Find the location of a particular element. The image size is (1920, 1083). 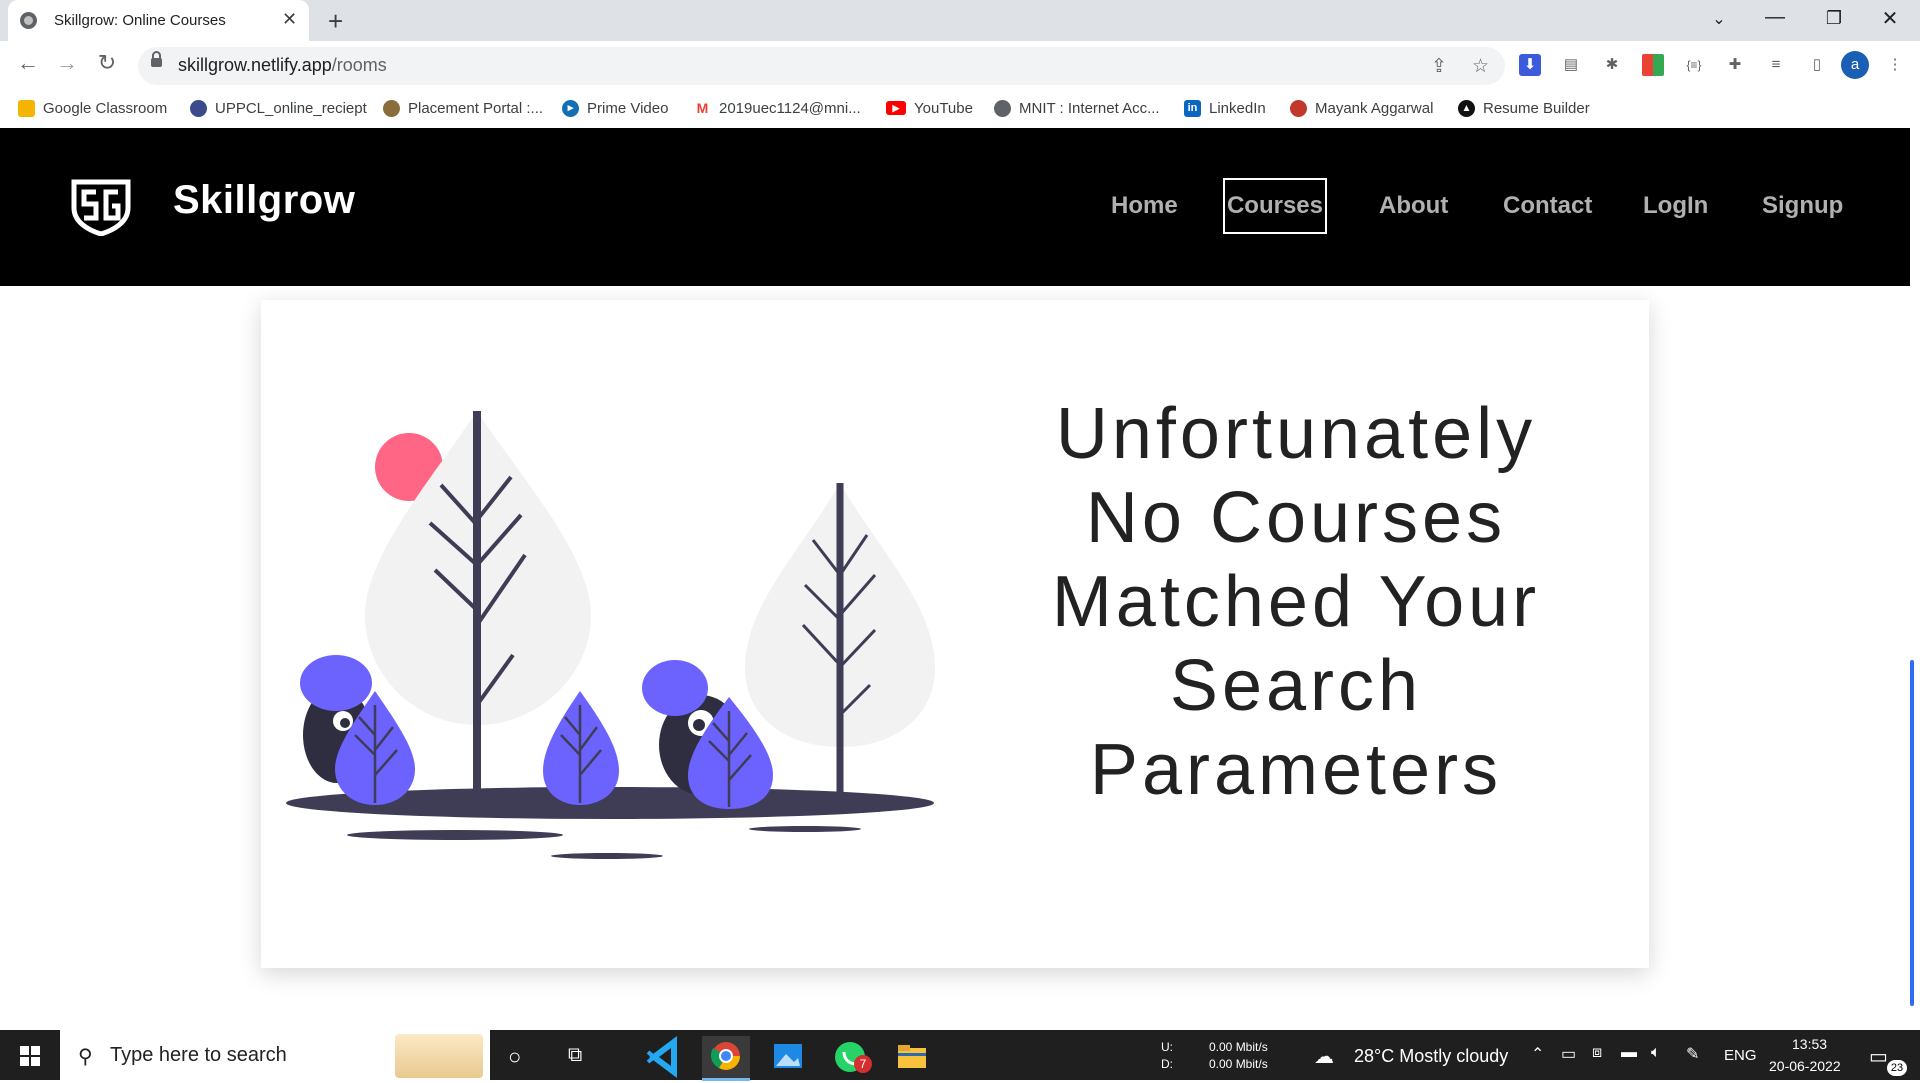

notification-count: 23 is located at coordinates (1897, 1068).